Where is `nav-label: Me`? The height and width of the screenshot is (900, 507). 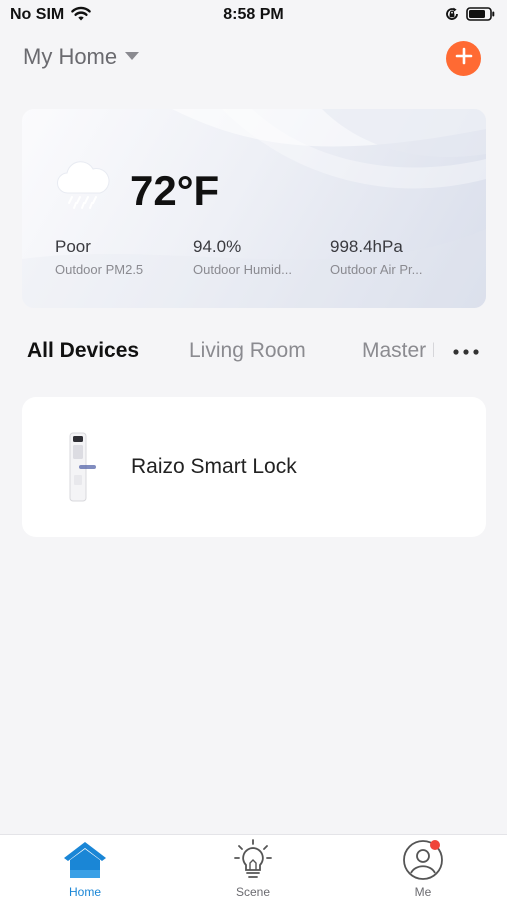
nav-label: Me is located at coordinates (423, 892).